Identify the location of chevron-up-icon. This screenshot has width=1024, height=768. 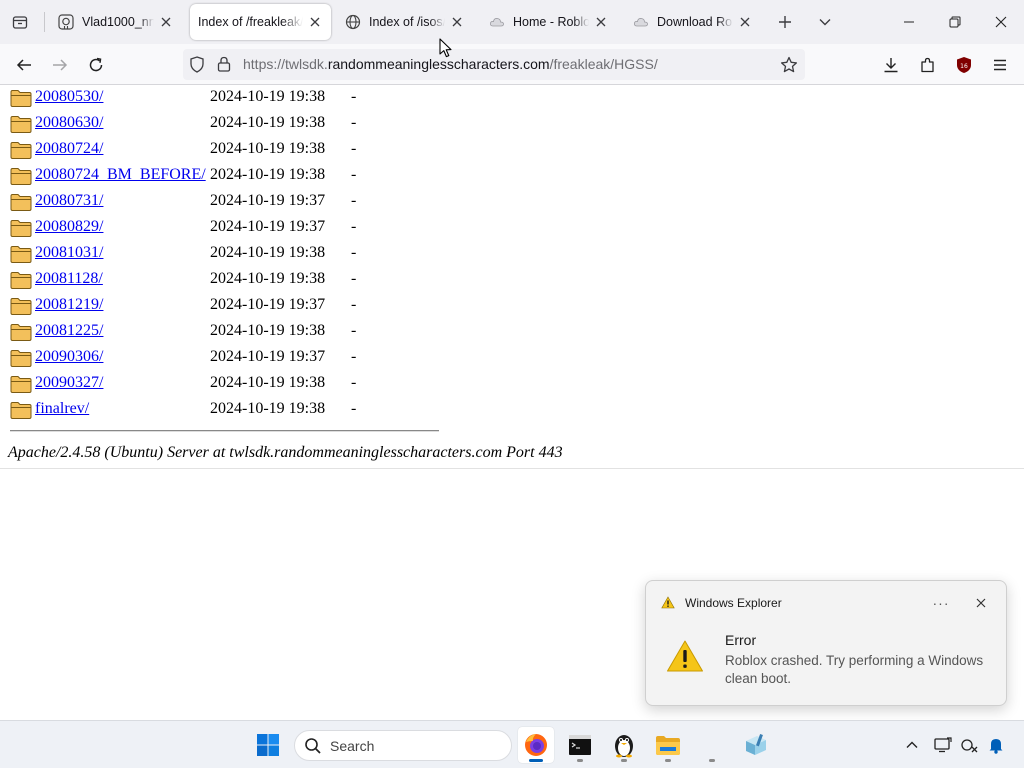
(912, 744).